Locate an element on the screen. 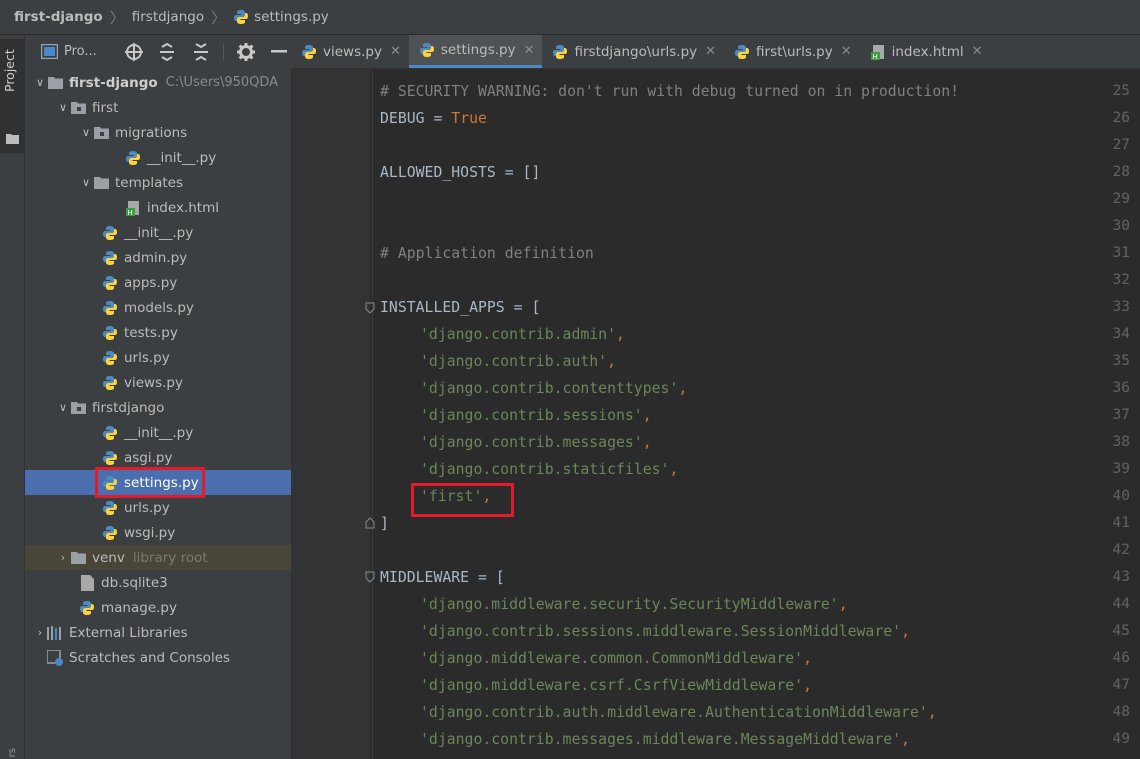 Image resolution: width=1140 pixels, height=759 pixels. code-token-keyword: True is located at coordinates (469, 118).